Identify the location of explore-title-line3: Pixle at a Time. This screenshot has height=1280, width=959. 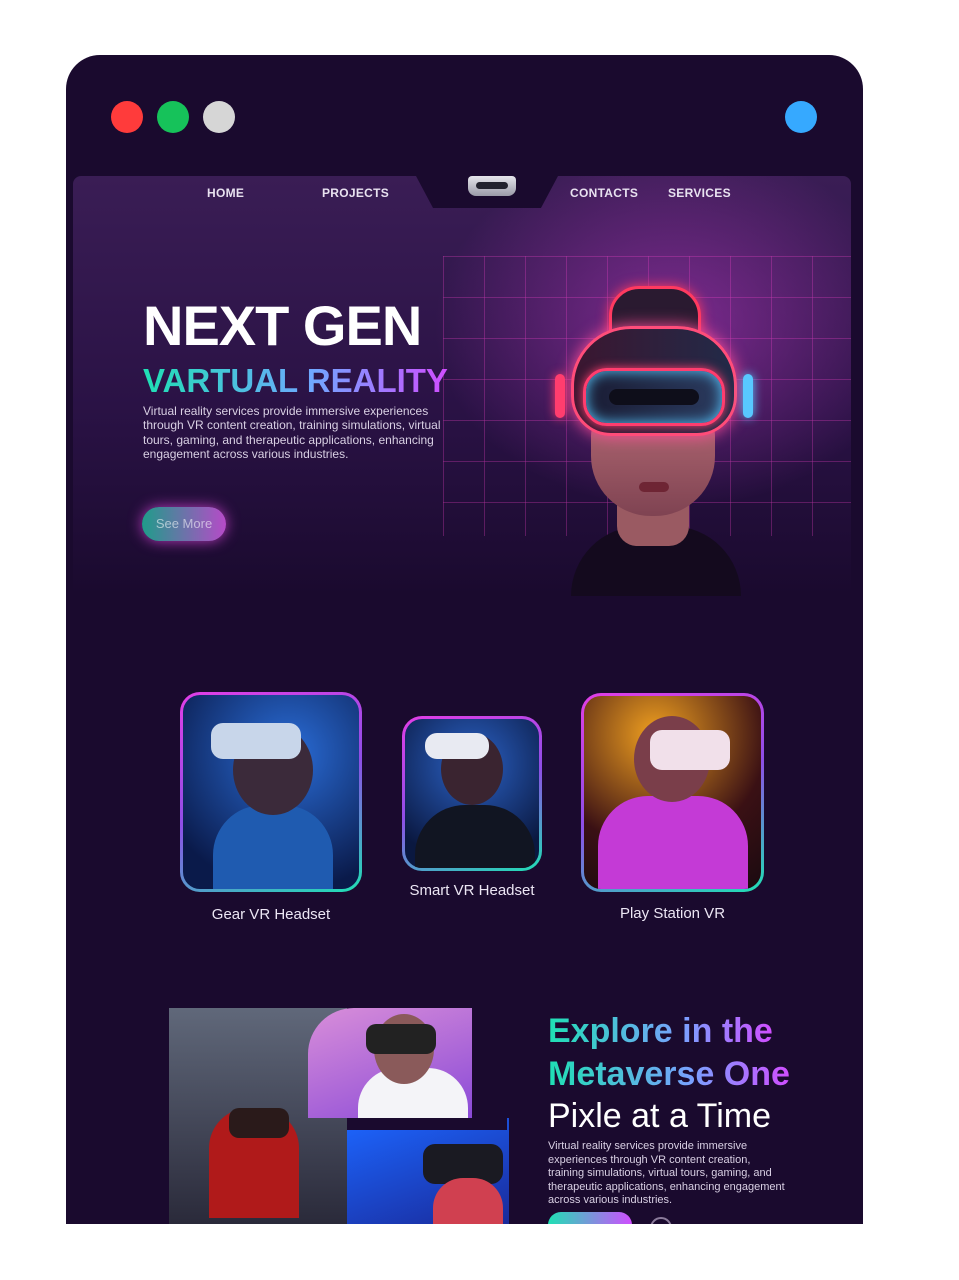
(659, 1116).